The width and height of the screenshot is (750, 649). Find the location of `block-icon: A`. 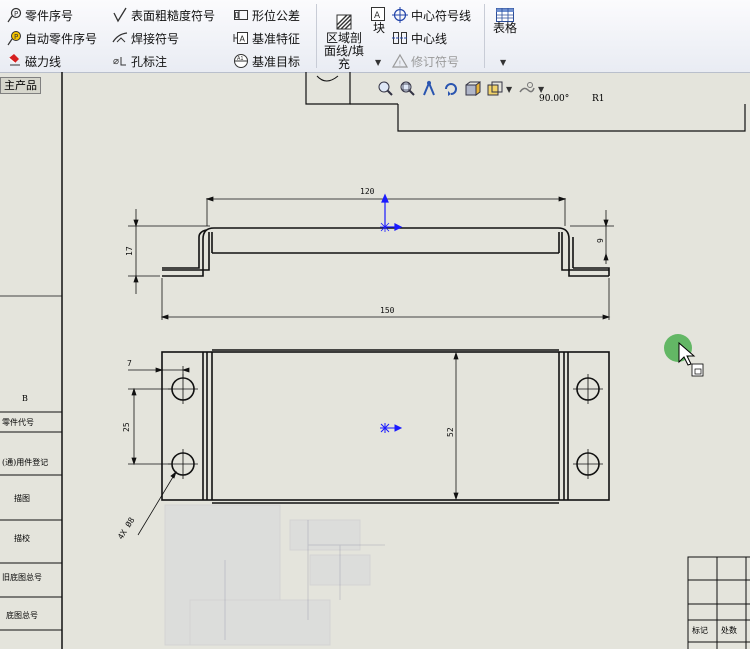

block-icon: A is located at coordinates (378, 14).